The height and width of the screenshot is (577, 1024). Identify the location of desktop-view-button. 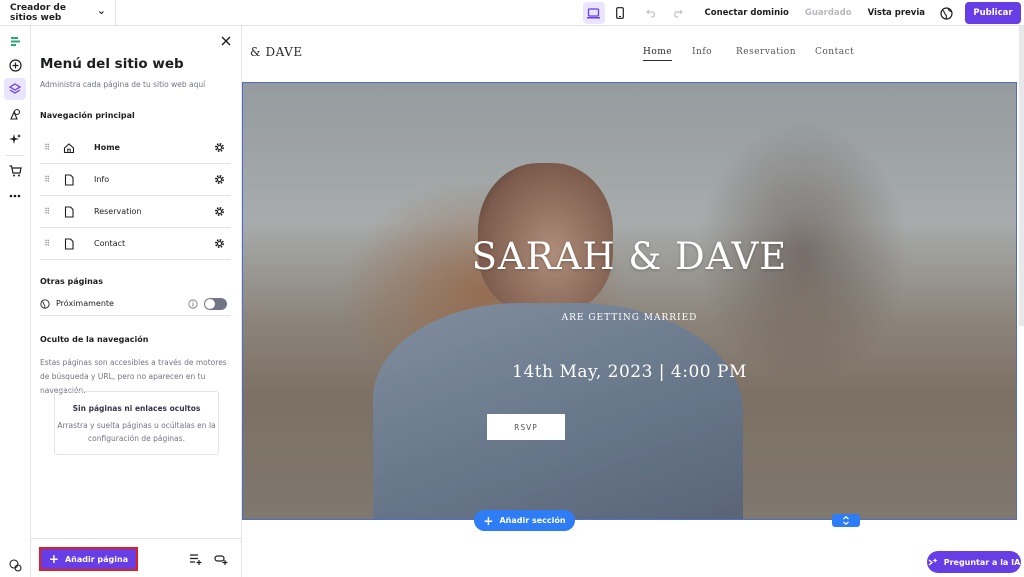
(593, 13).